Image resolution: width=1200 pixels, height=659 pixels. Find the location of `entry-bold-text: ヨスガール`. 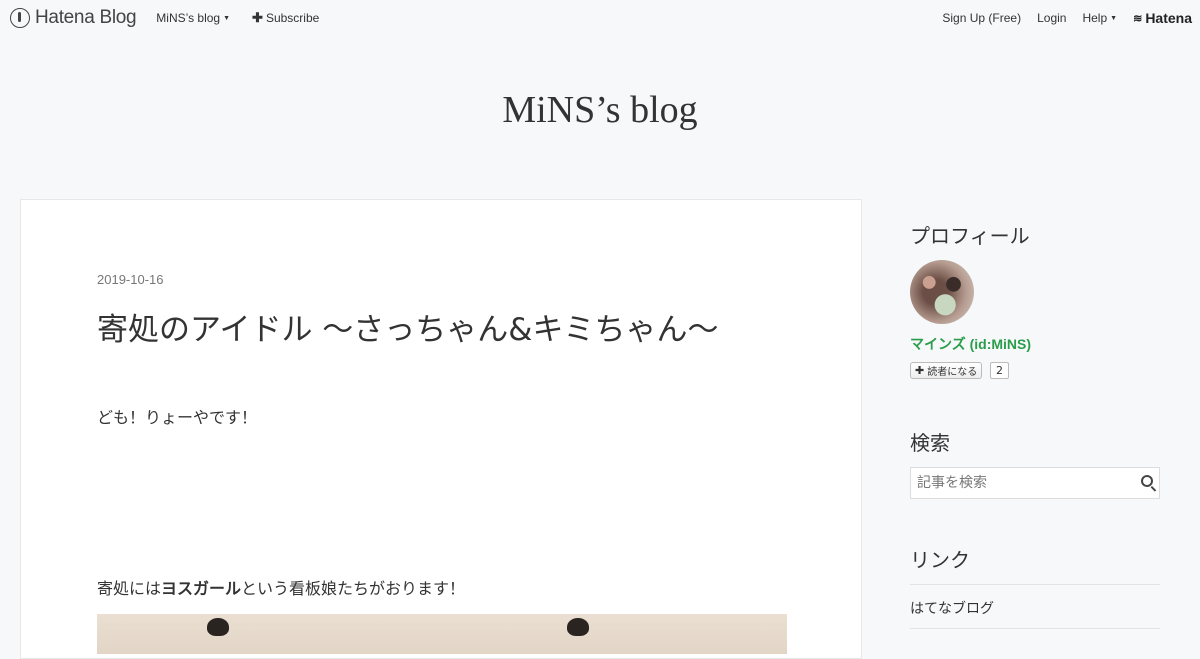

entry-bold-text: ヨスガール is located at coordinates (201, 588).